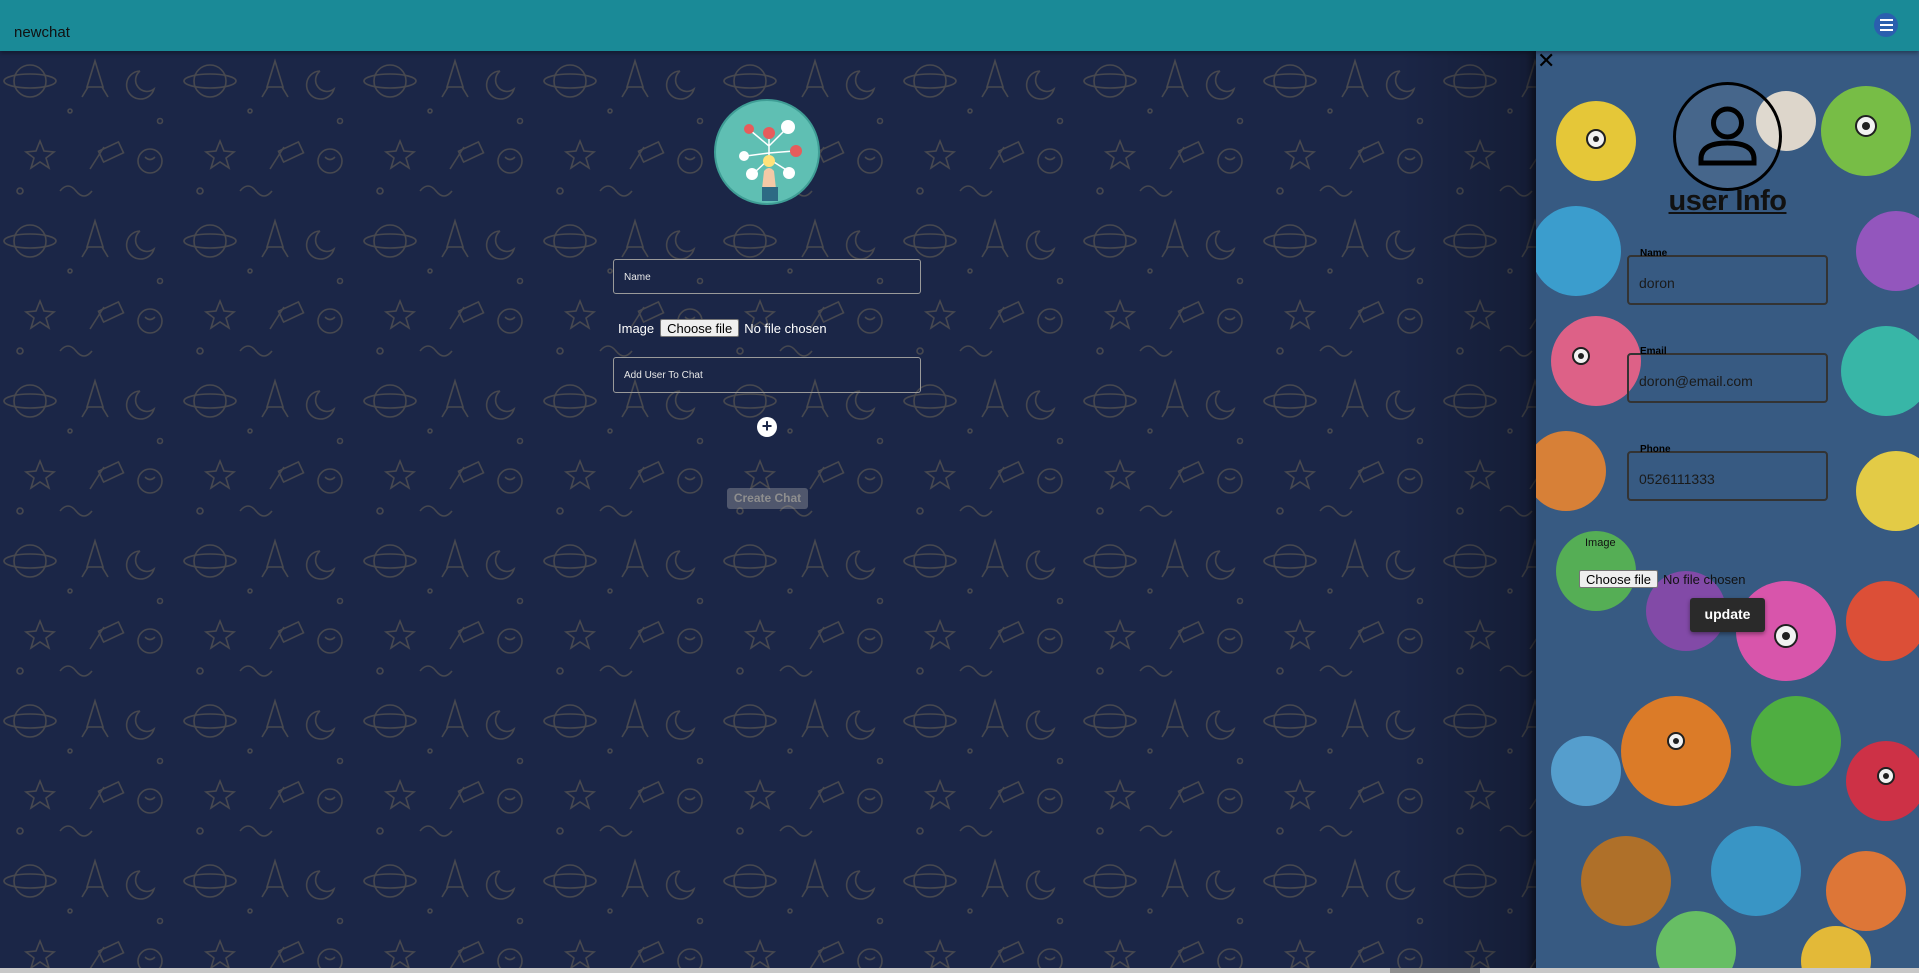  Describe the element at coordinates (959, 25) in the screenshot. I see `app-bar: newchat` at that location.